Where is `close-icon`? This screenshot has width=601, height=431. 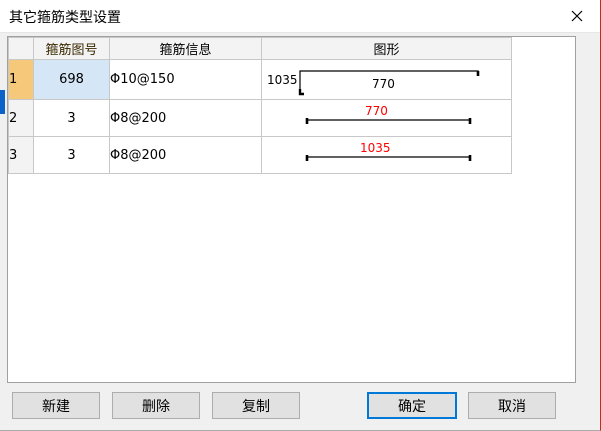
close-icon is located at coordinates (577, 16).